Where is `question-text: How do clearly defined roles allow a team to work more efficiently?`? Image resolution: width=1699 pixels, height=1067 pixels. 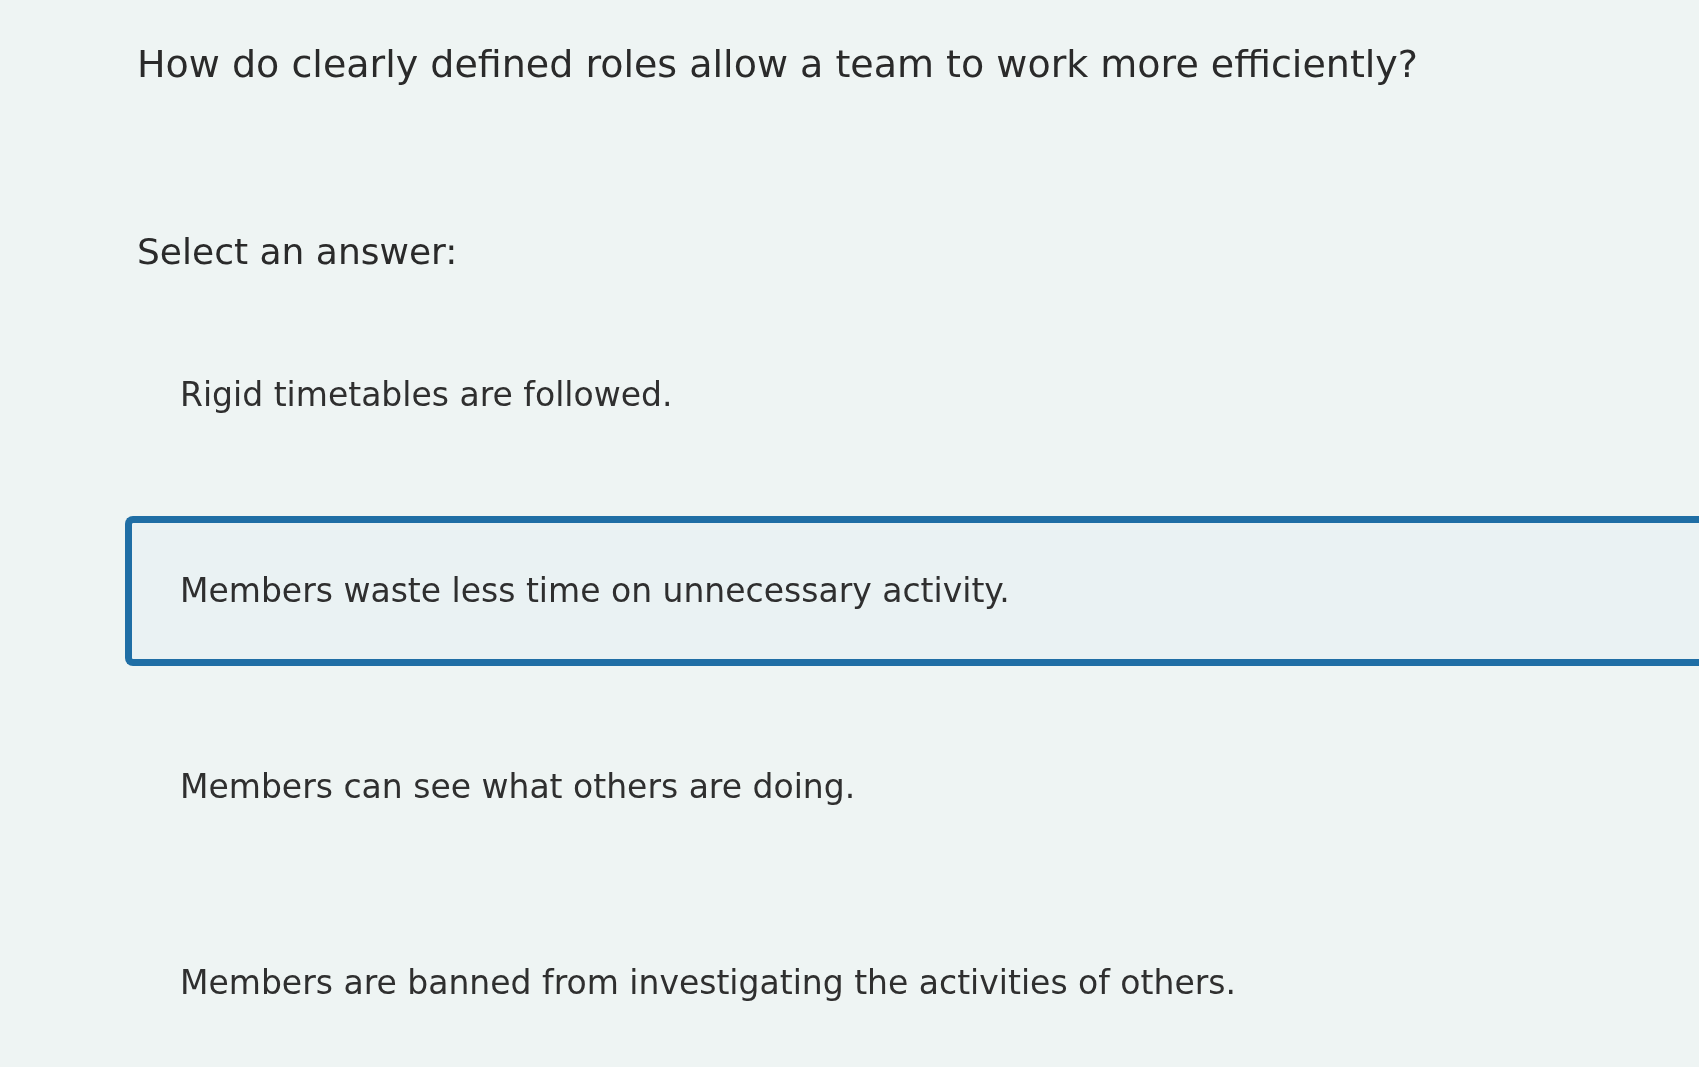
question-text: How do clearly defined roles allow a team to work more efficiently? is located at coordinates (778, 64).